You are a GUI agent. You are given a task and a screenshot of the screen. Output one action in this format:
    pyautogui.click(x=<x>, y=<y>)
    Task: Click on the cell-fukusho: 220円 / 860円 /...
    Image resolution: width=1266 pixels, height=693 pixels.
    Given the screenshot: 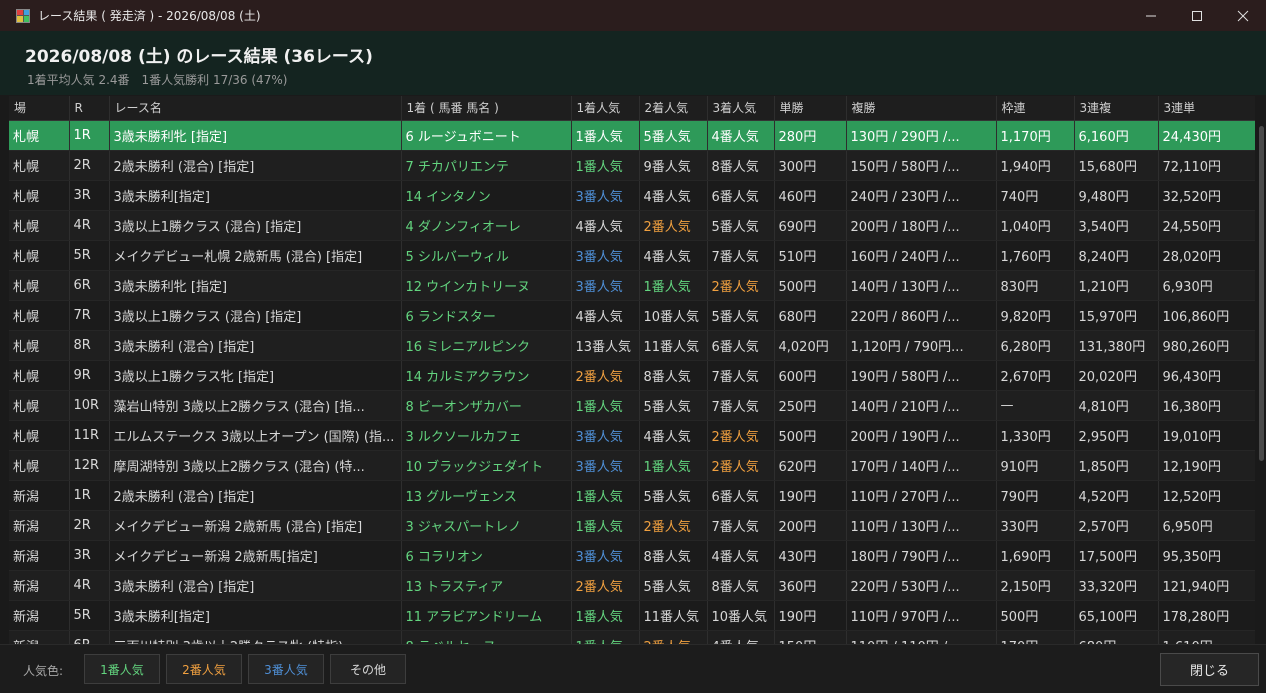 What is the action you would take?
    pyautogui.click(x=921, y=315)
    